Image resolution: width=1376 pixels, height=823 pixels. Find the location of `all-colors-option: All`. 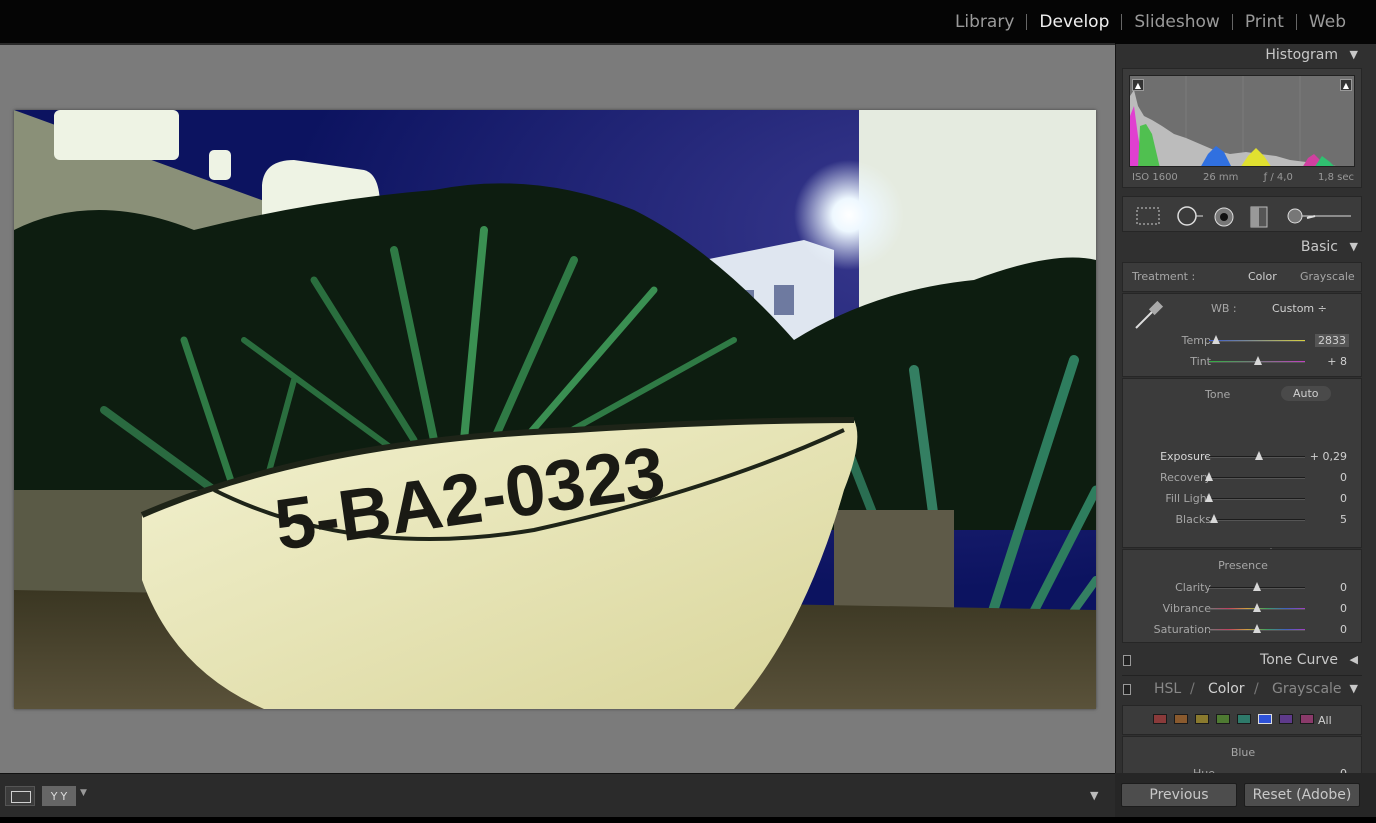

all-colors-option: All is located at coordinates (1325, 720).